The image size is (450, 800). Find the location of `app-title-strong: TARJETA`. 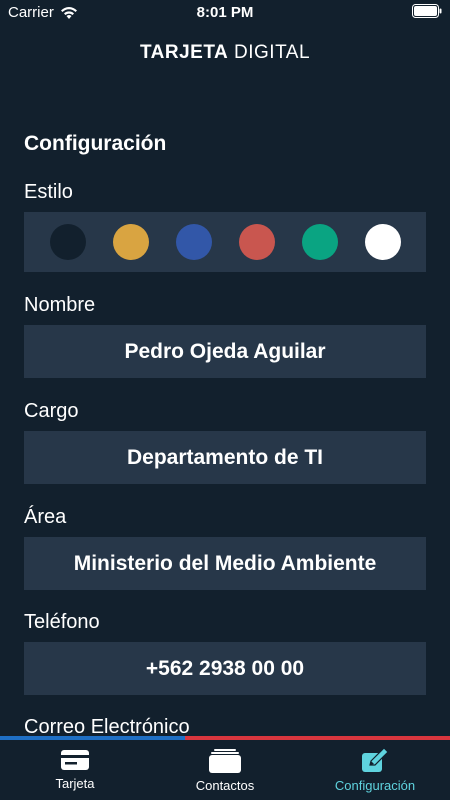

app-title-strong: TARJETA is located at coordinates (184, 52).